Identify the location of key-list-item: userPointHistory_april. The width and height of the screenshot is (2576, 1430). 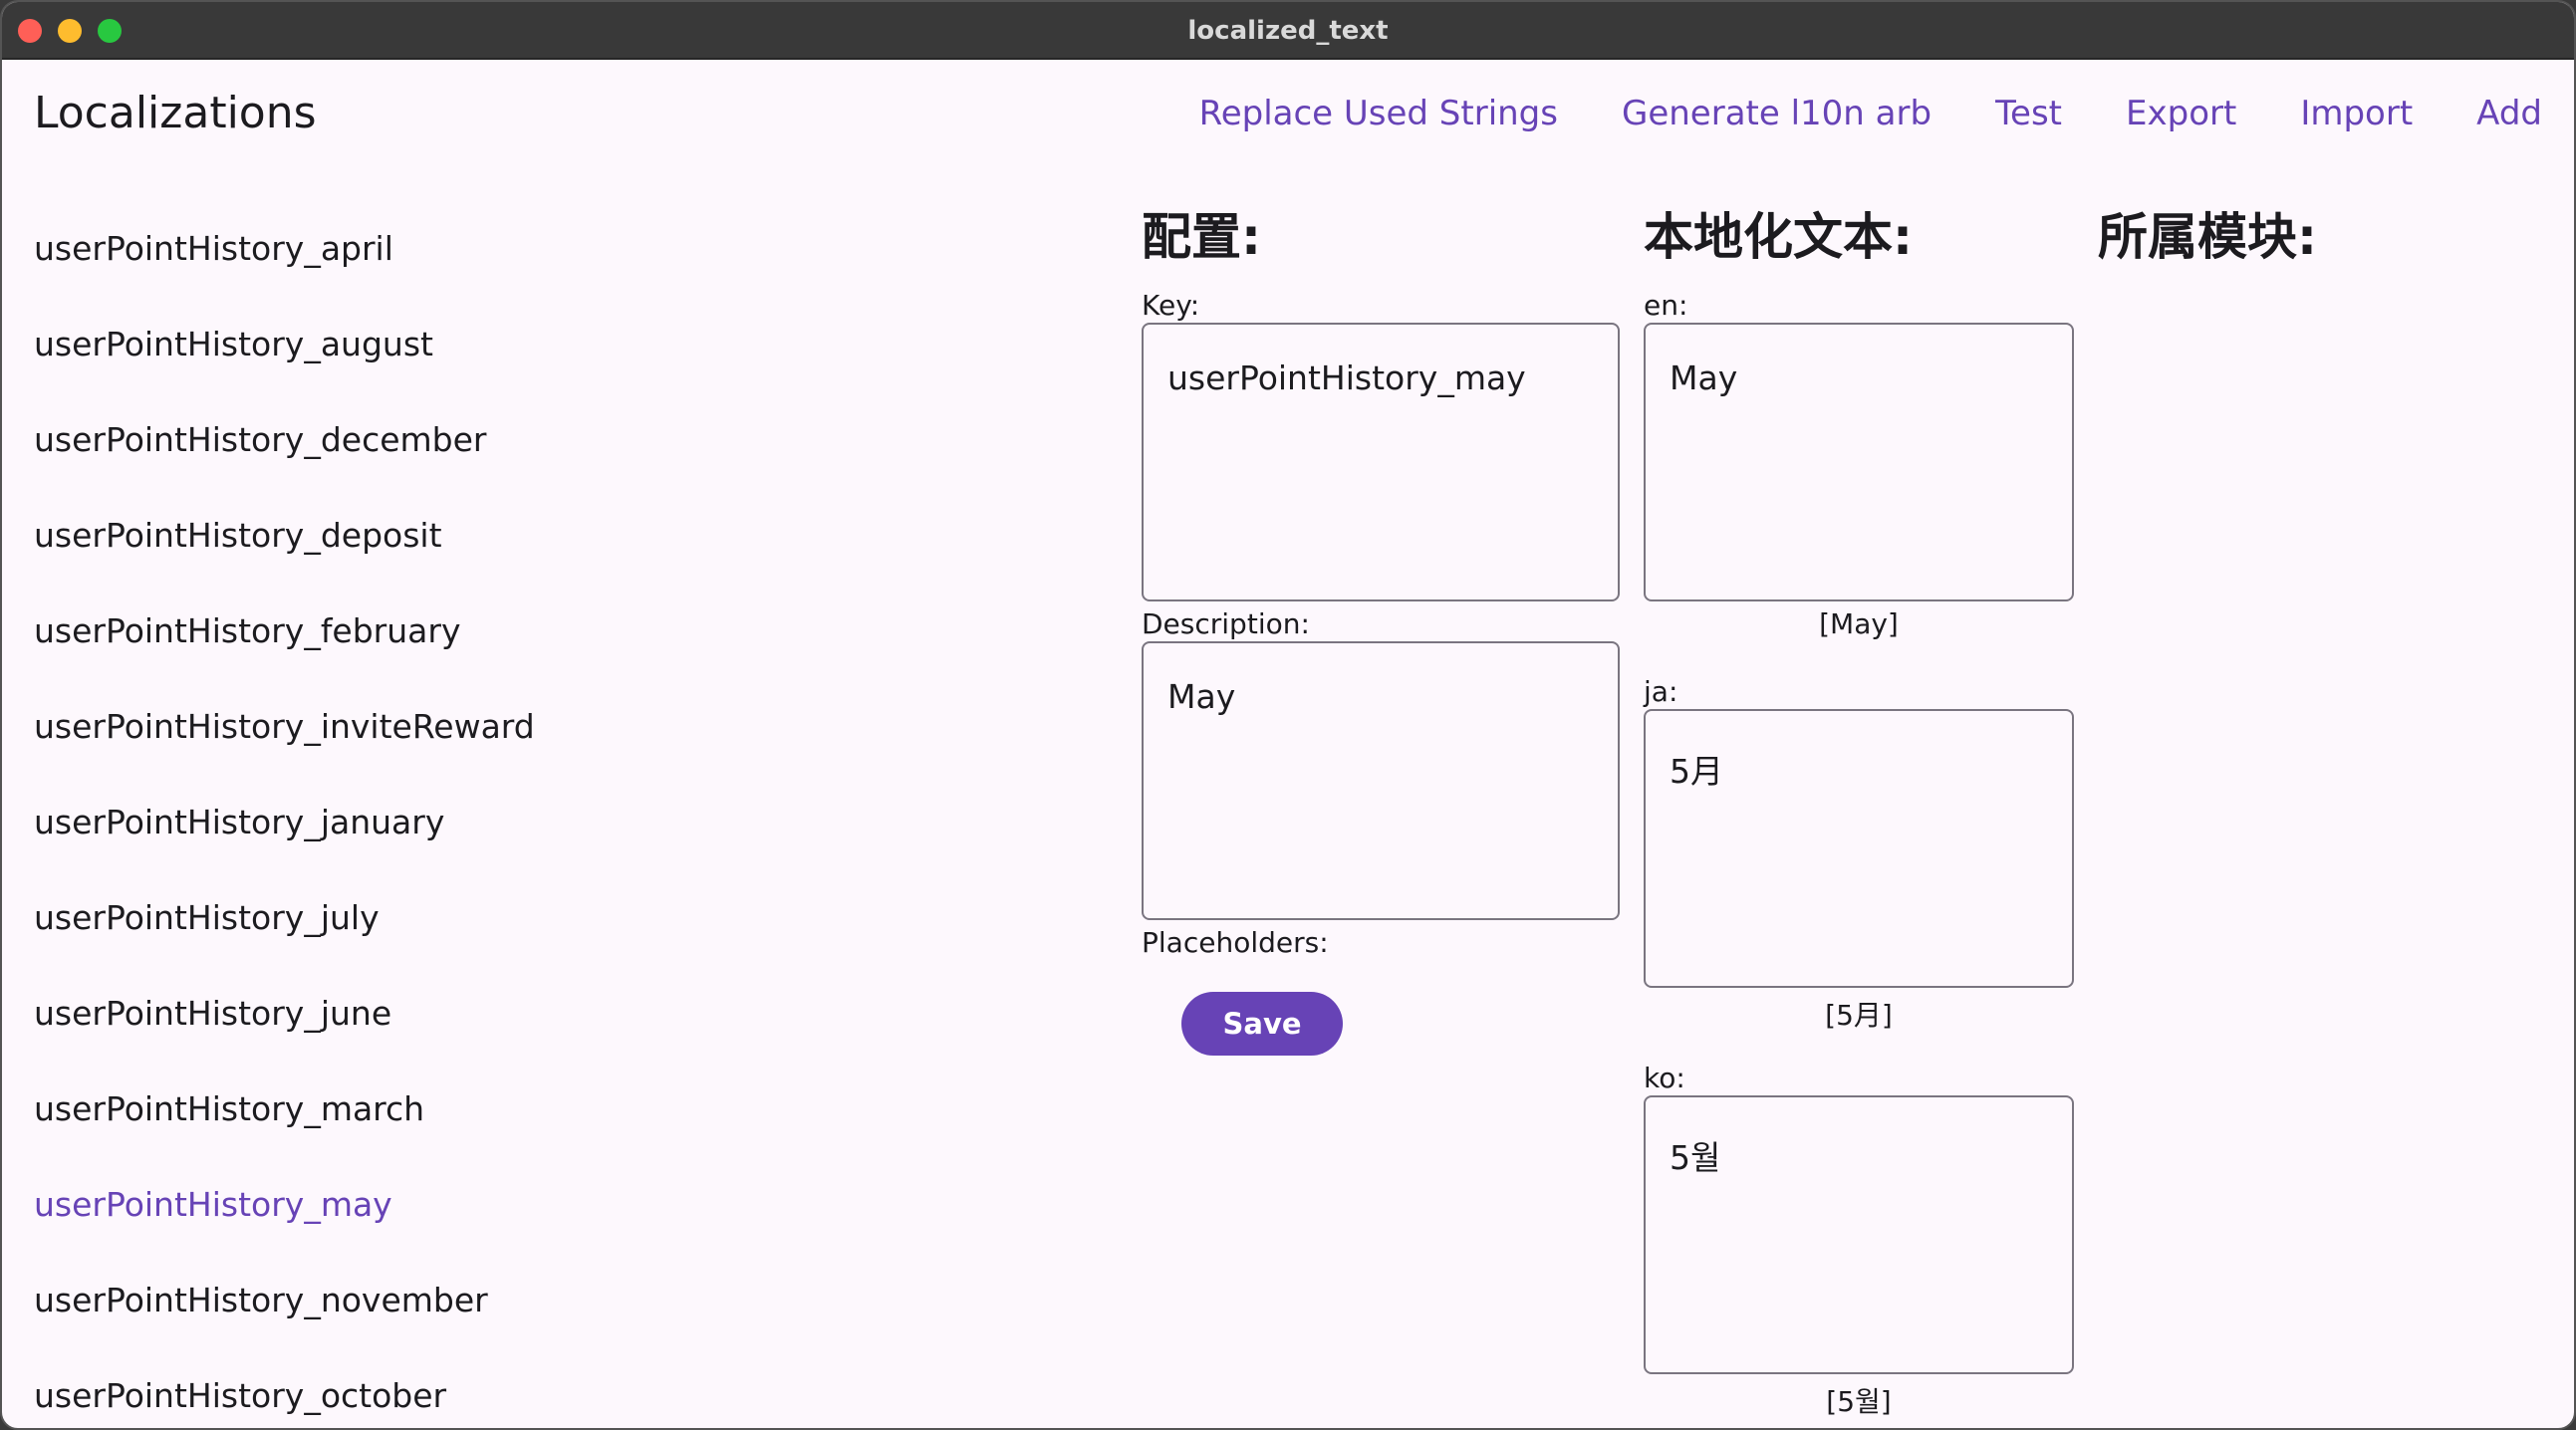
(532, 239).